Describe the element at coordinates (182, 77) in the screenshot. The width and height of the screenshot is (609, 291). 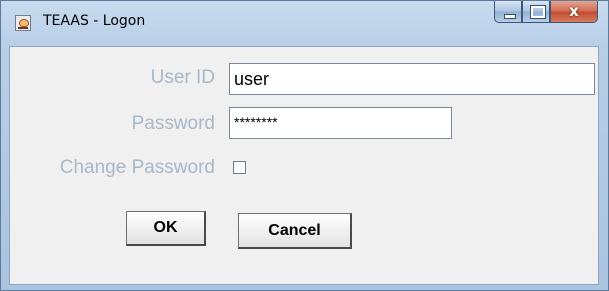
I see `user-id-label: User ID` at that location.